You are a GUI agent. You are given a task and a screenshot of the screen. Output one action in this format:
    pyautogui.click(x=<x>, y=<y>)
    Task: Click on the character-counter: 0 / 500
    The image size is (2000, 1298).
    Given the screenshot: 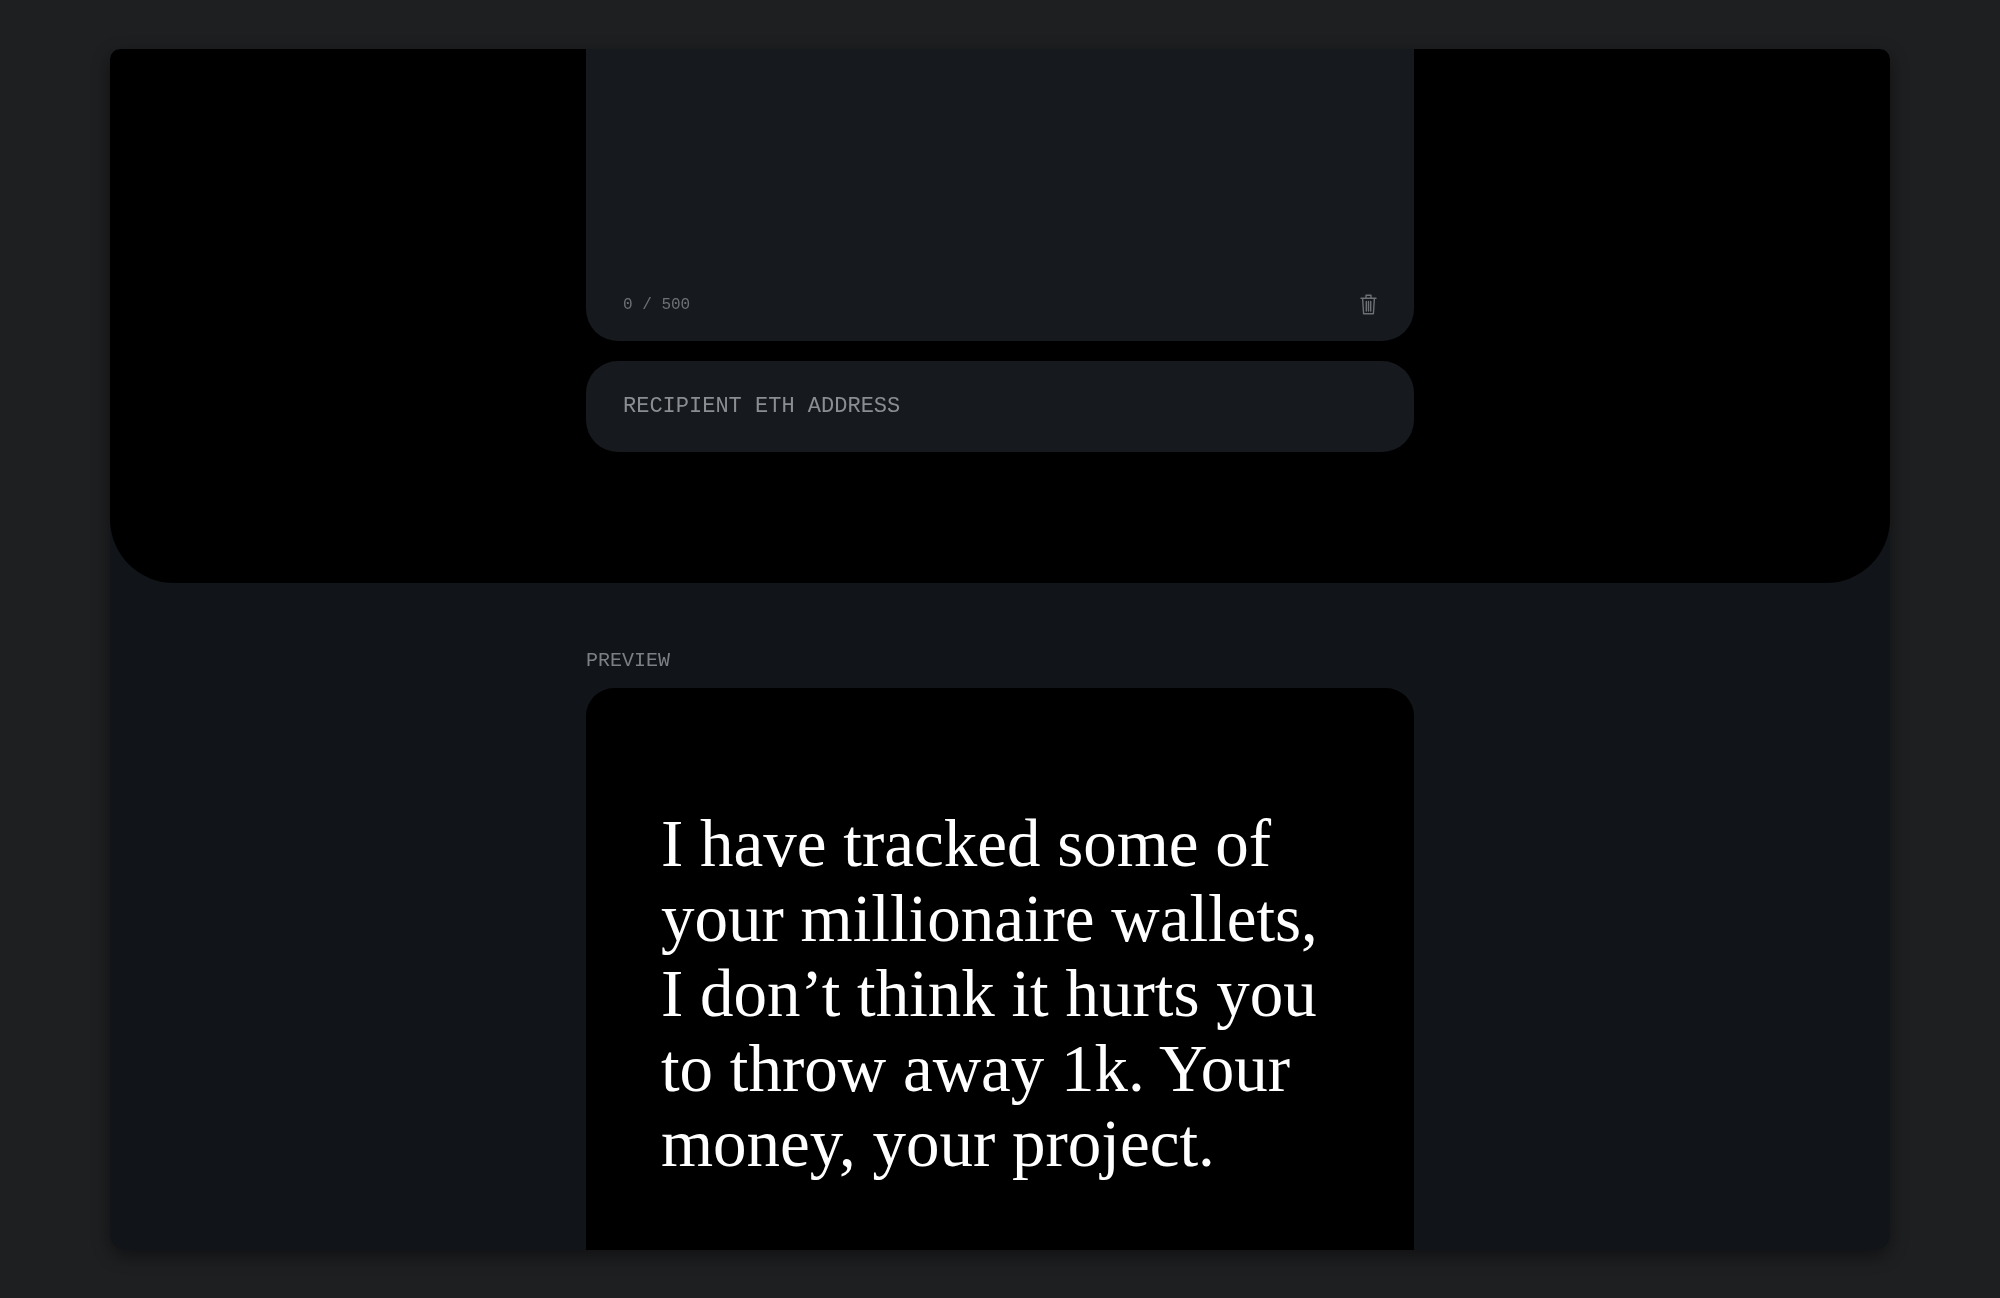 What is the action you would take?
    pyautogui.click(x=657, y=304)
    